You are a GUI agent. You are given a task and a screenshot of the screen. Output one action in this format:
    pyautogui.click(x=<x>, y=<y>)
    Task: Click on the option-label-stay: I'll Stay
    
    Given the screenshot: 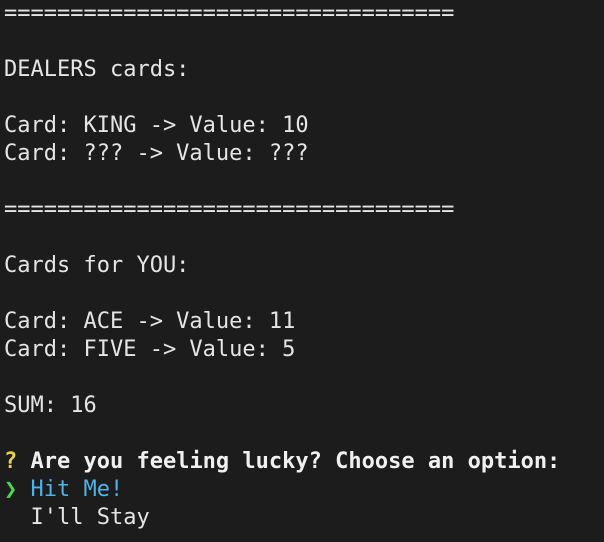 What is the action you would take?
    pyautogui.click(x=90, y=517)
    